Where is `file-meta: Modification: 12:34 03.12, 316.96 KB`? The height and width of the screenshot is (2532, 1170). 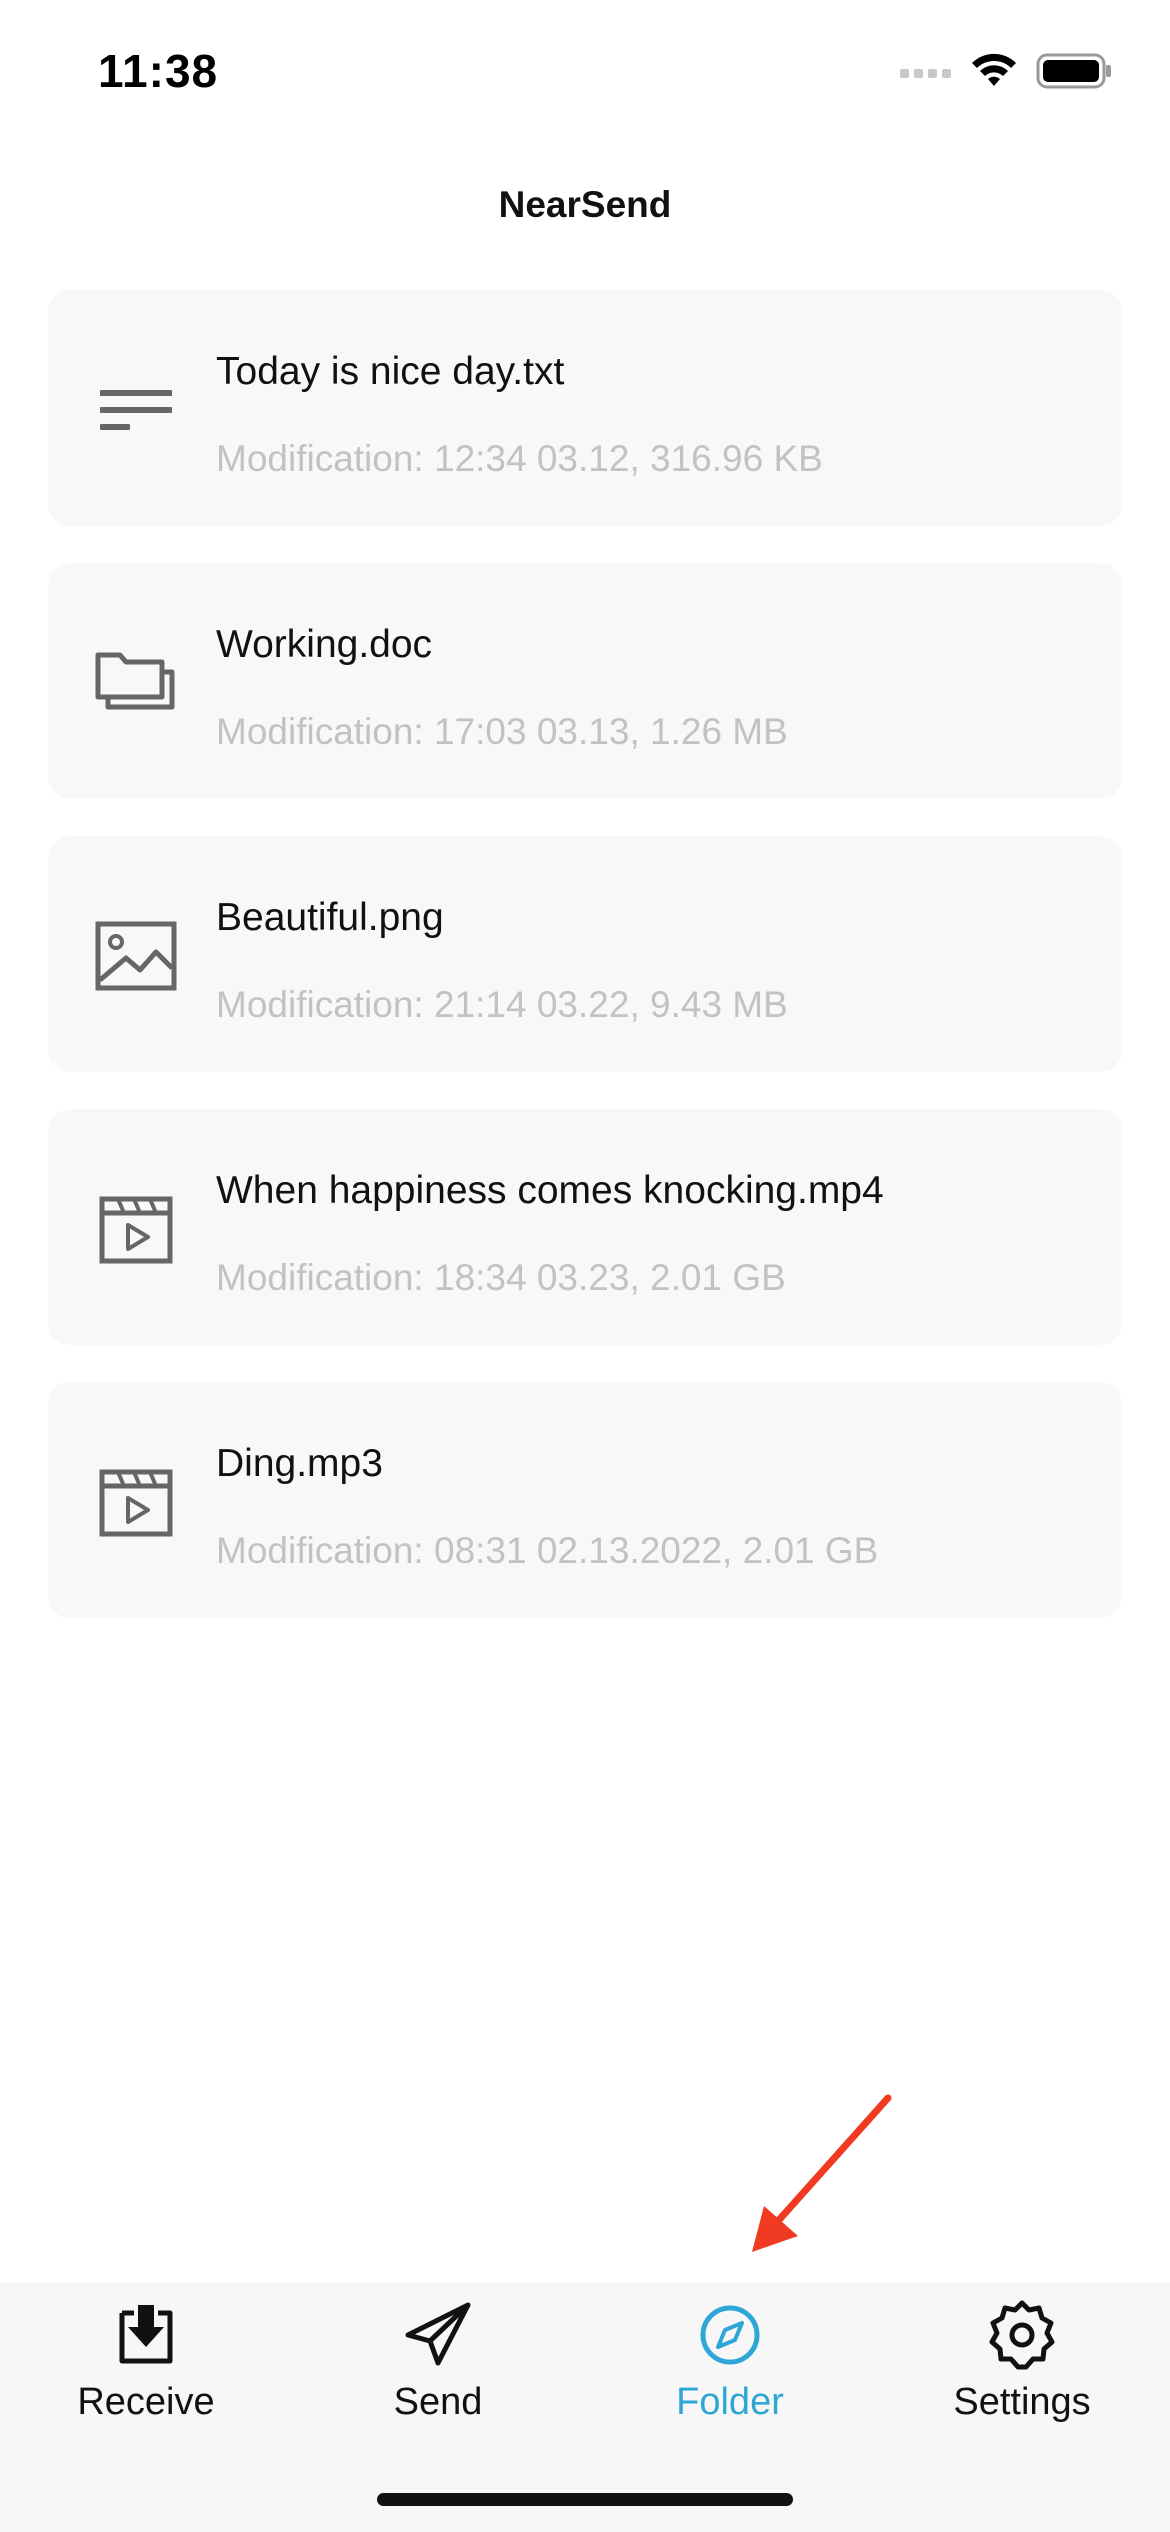 file-meta: Modification: 12:34 03.12, 316.96 KB is located at coordinates (519, 458).